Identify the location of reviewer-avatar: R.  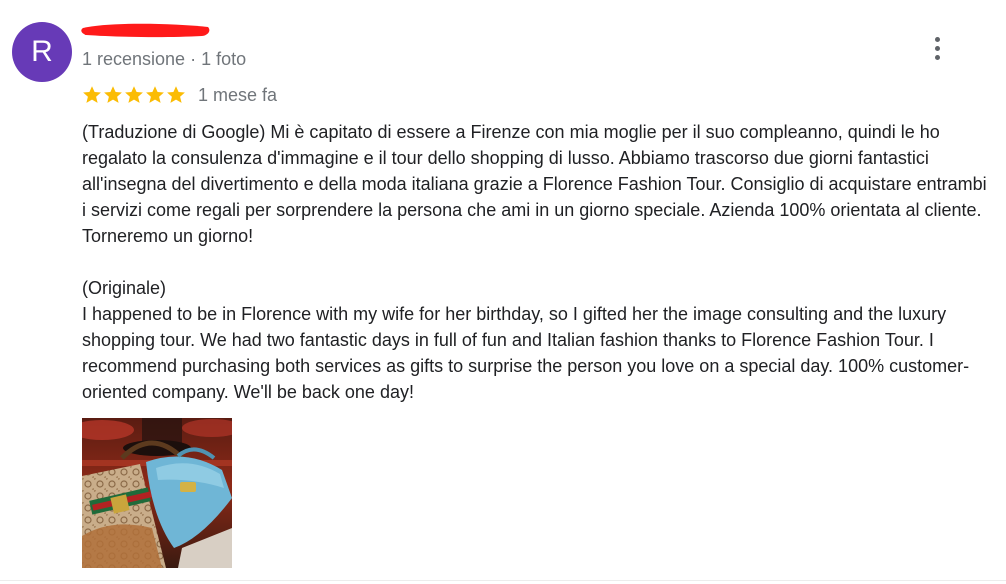
(42, 52).